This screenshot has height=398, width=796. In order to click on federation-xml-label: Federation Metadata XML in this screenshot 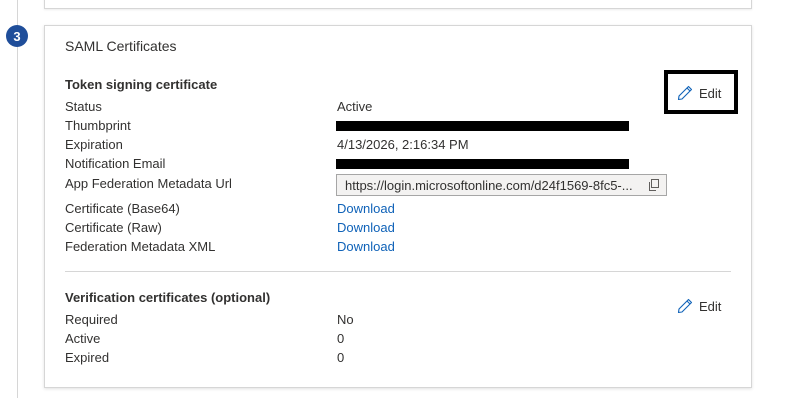, I will do `click(140, 246)`.